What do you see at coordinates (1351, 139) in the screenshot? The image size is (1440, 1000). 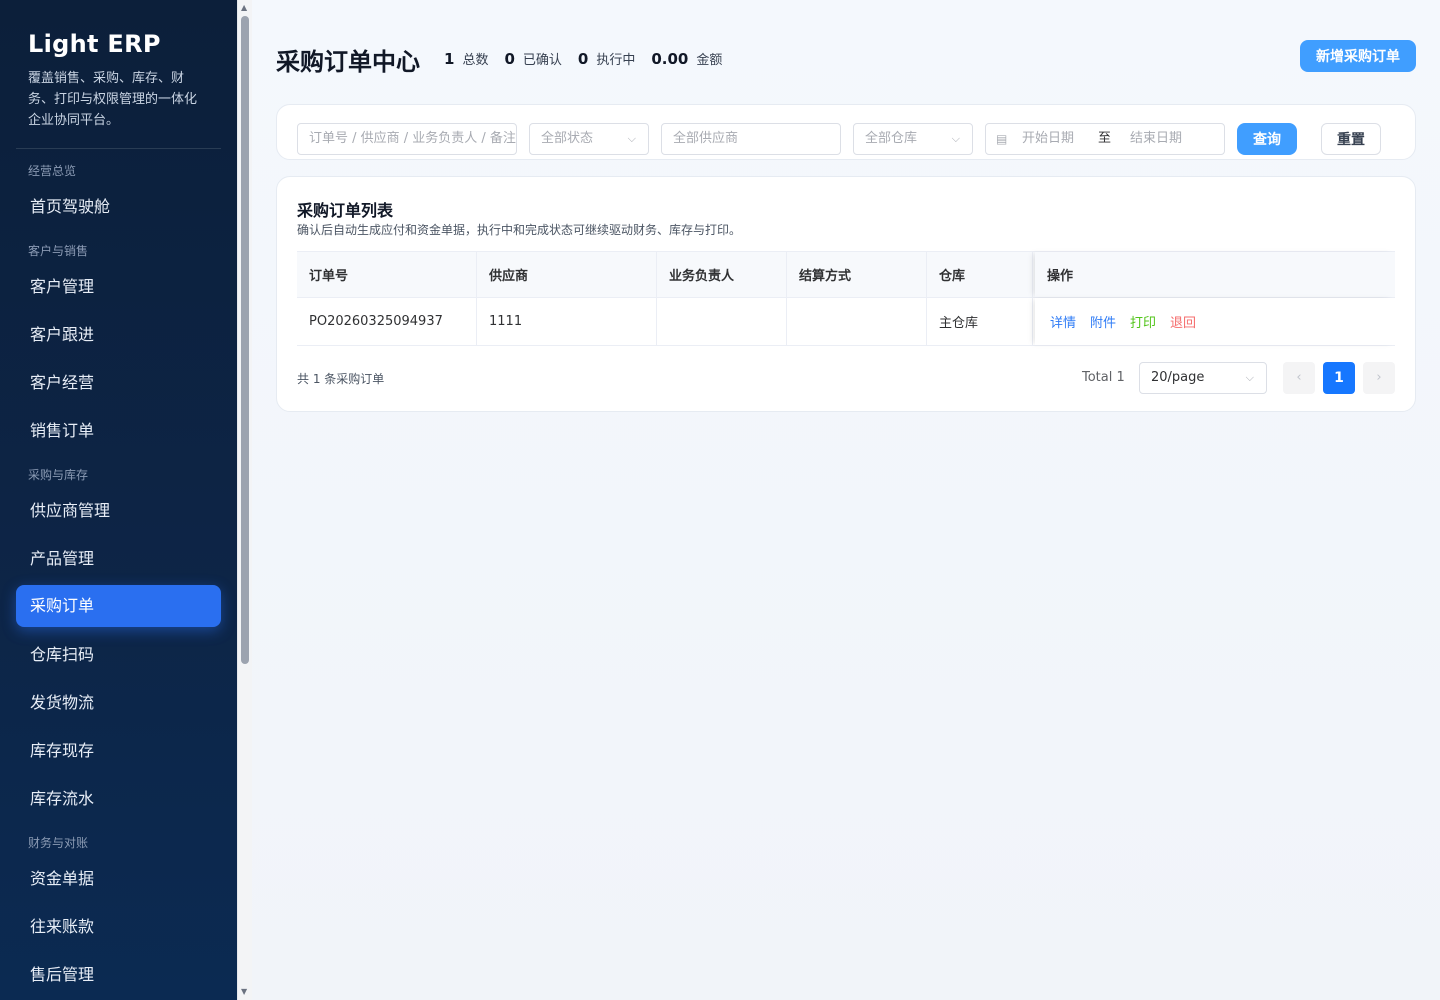 I see `reset-button: 重置` at bounding box center [1351, 139].